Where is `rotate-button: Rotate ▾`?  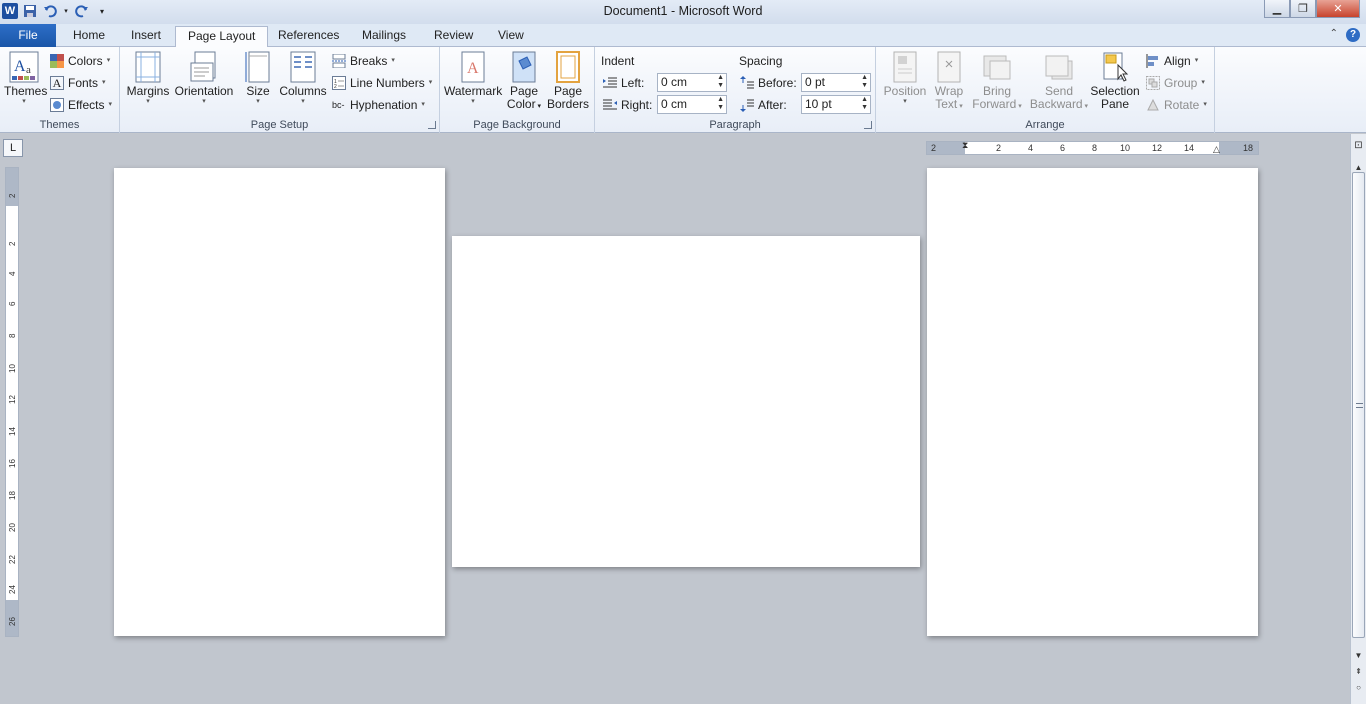
rotate-button: Rotate ▾ is located at coordinates (1176, 105).